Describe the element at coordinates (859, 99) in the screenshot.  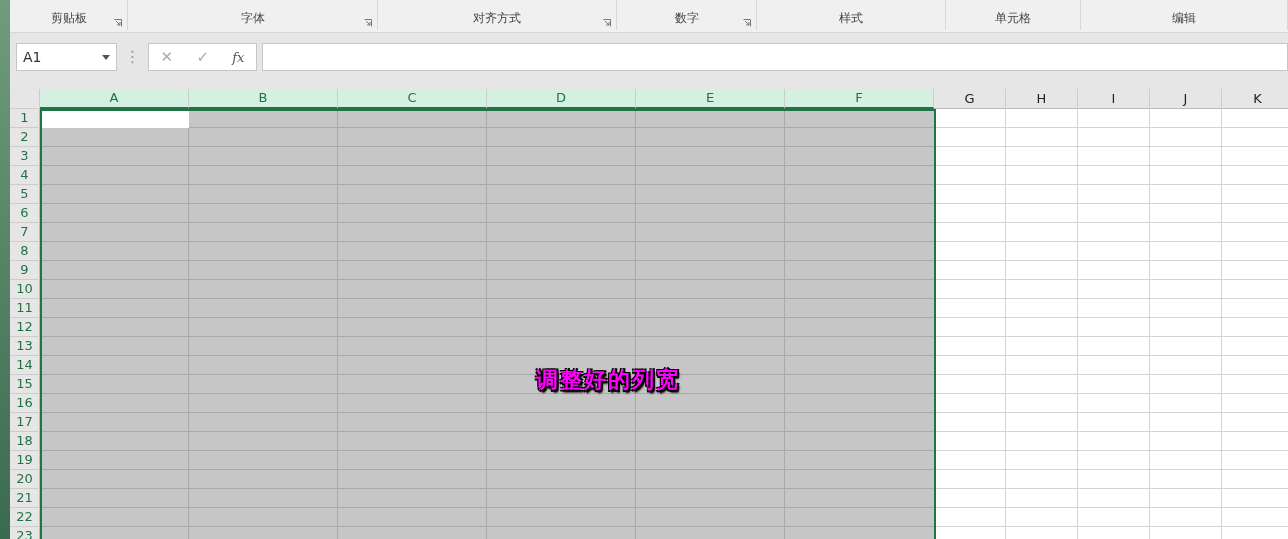
I see `column-header: F` at that location.